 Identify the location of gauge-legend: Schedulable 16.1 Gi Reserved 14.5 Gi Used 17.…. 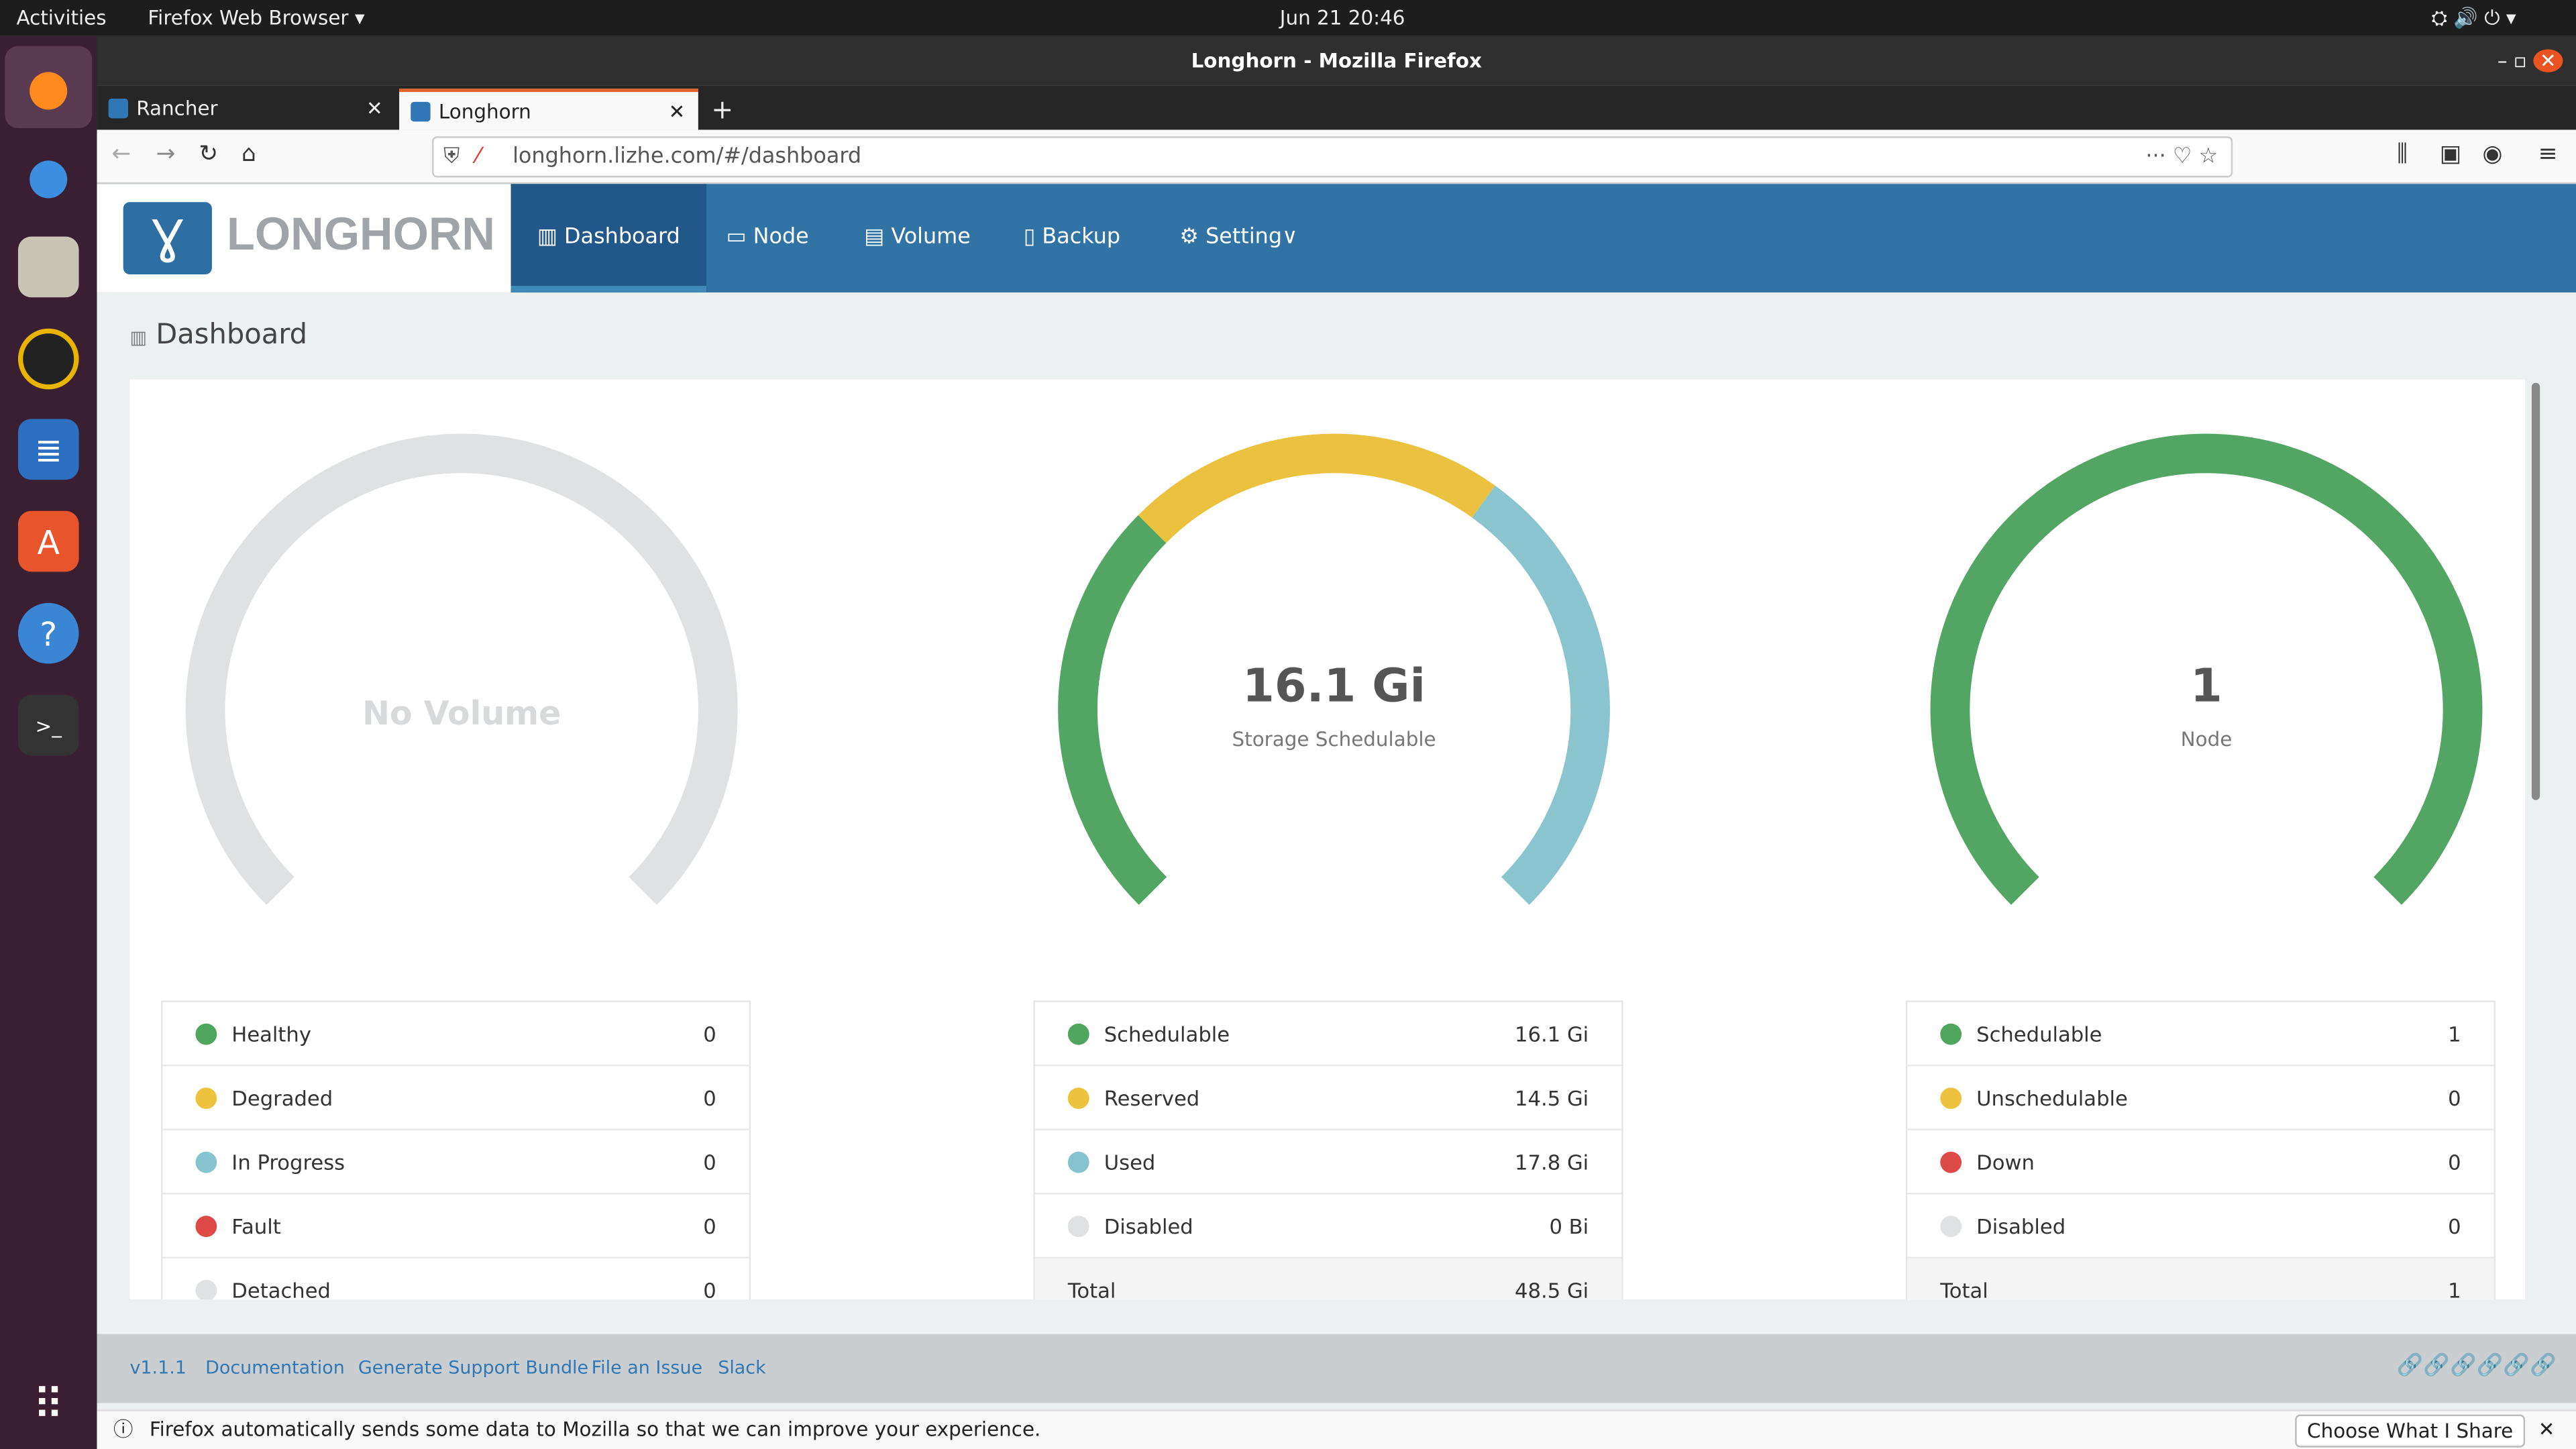
(1328, 1150).